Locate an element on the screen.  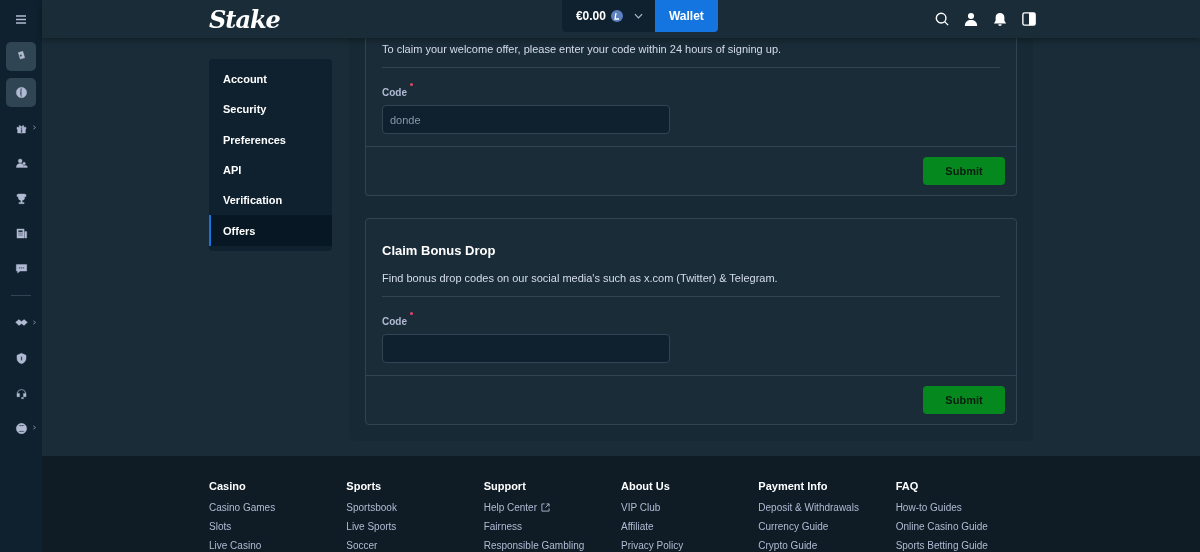
footer-heading: Sports is located at coordinates (364, 486).